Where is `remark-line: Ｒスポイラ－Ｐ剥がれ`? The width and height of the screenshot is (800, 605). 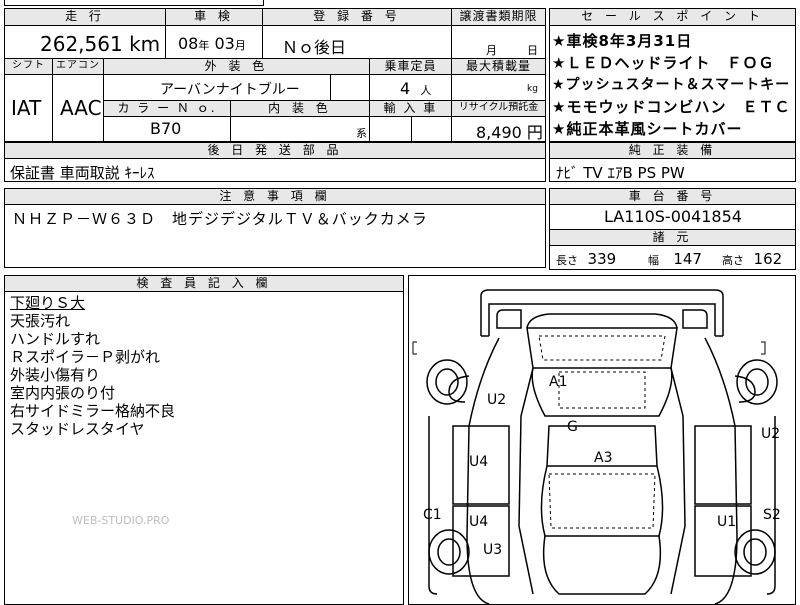 remark-line: Ｒスポイラ－Ｐ剥がれ is located at coordinates (85, 357).